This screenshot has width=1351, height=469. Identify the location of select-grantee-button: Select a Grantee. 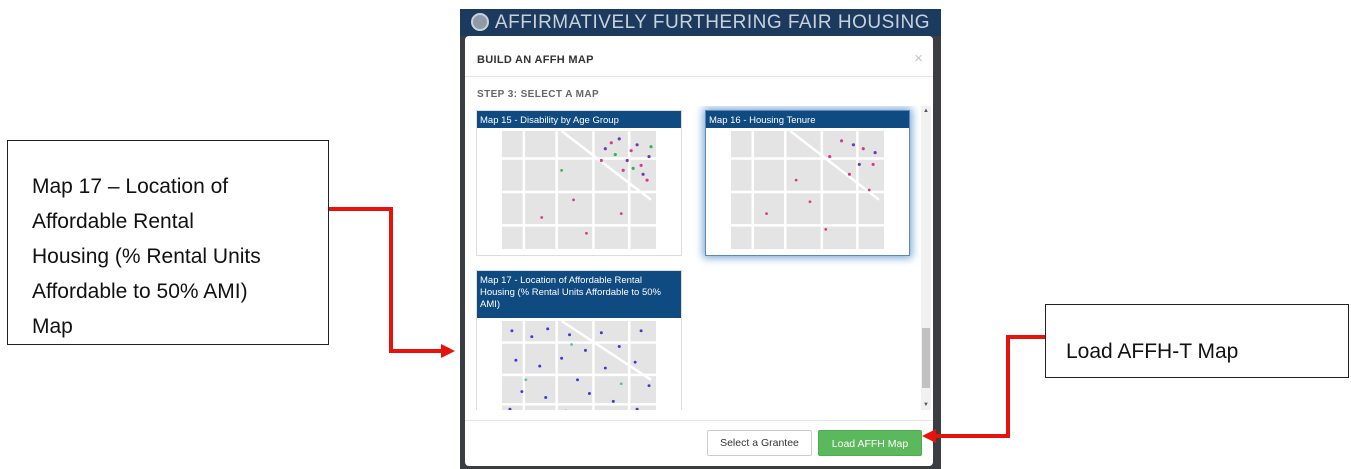
(759, 443).